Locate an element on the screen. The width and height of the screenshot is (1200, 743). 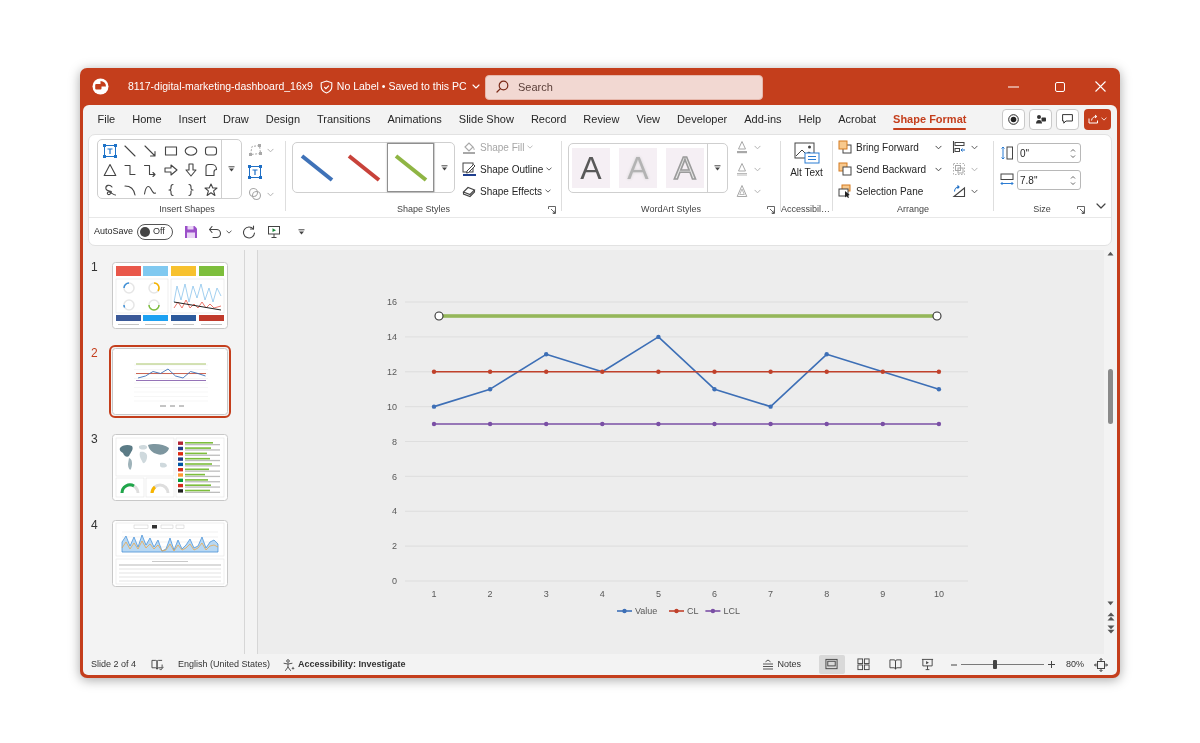
ribbon-tab: Transitions is located at coordinates (343, 119).